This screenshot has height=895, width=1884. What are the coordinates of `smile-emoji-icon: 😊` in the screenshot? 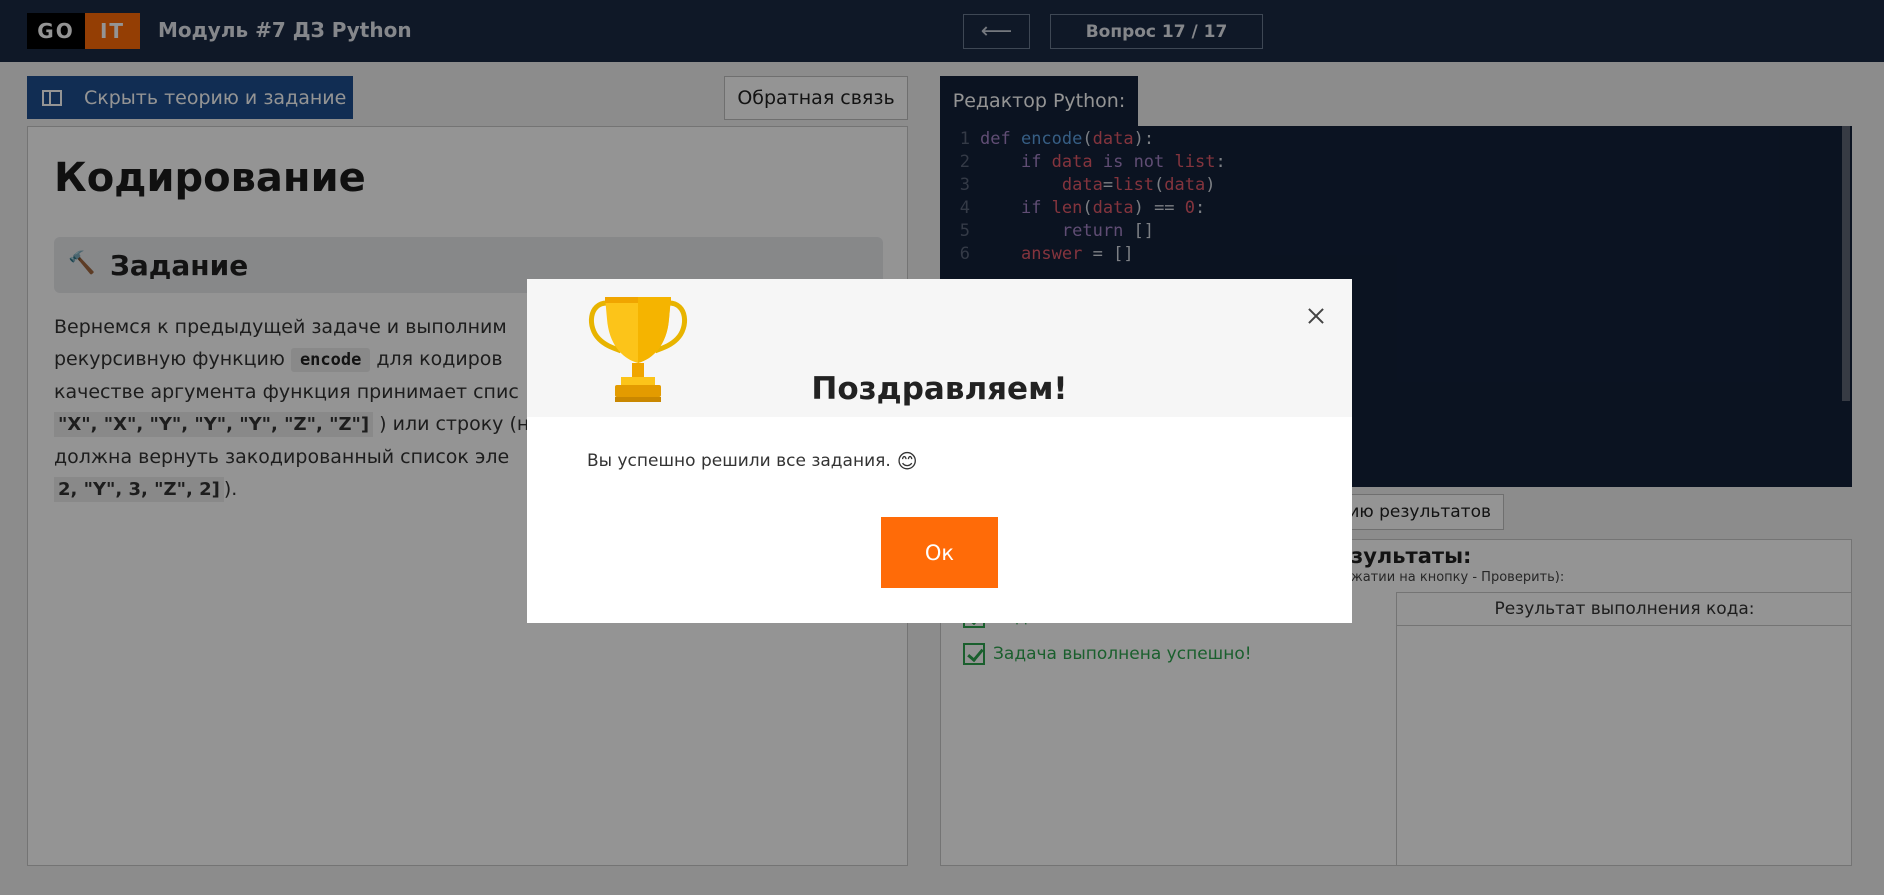 It's located at (907, 461).